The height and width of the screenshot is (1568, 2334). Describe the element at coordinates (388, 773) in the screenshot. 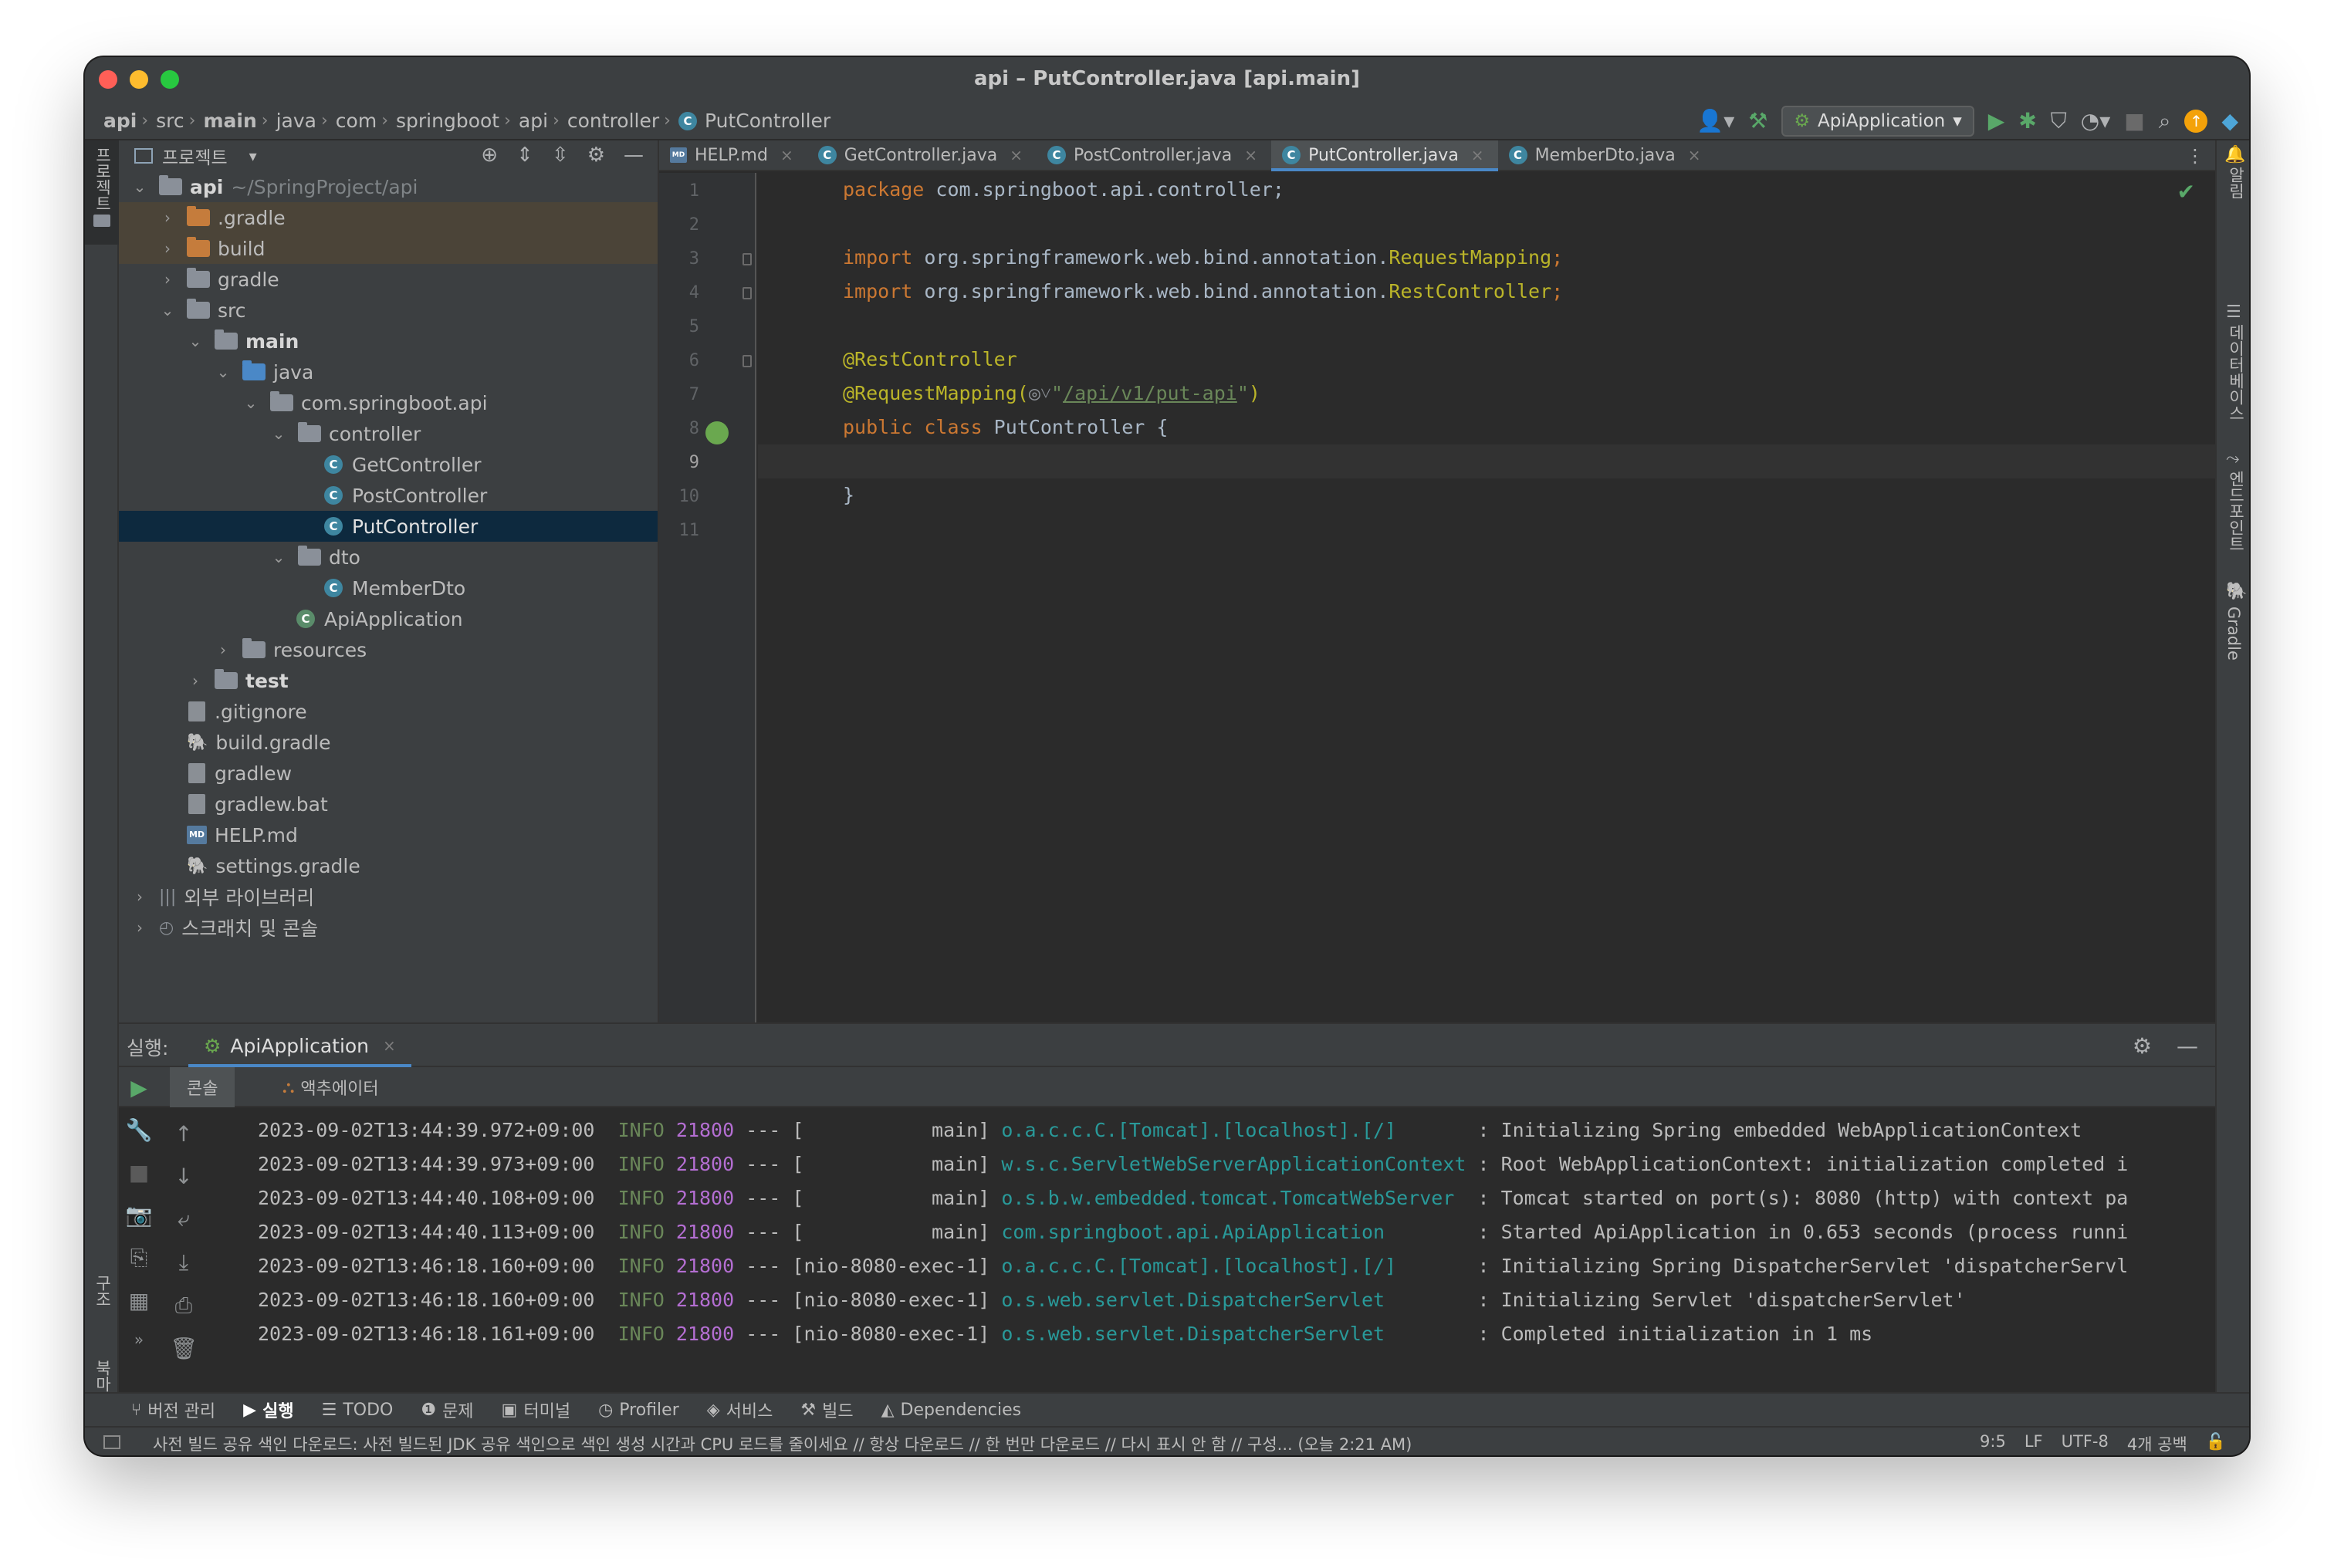

I see `tree-item-gradlew: gradlew` at that location.